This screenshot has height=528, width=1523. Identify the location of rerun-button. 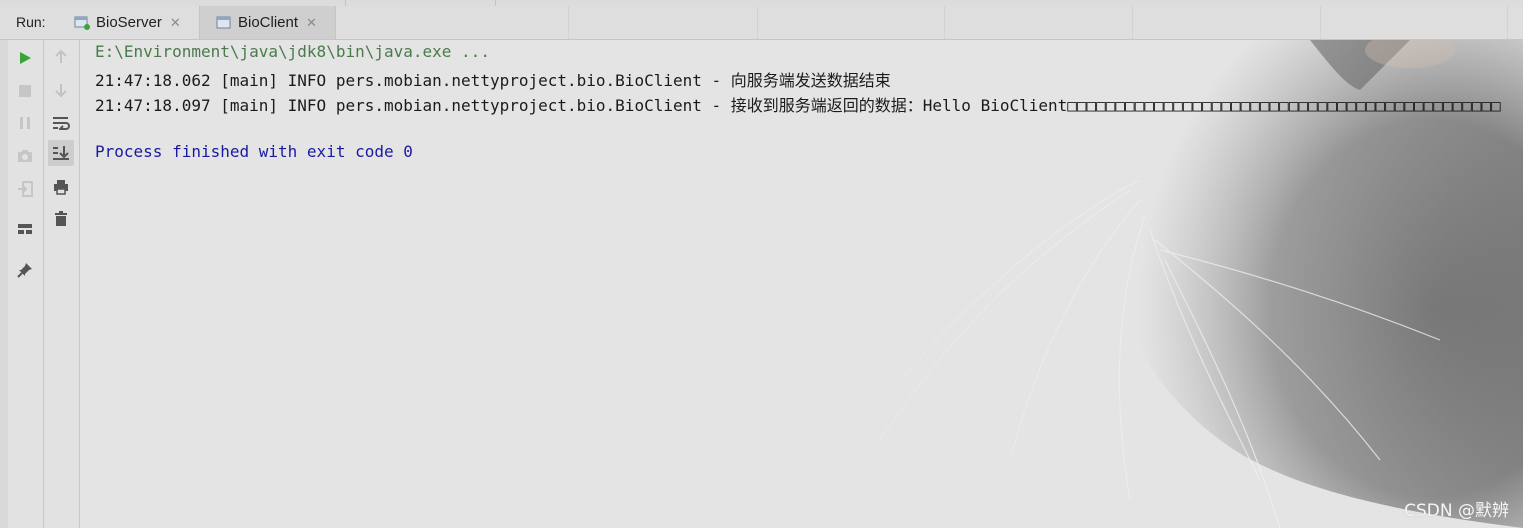
(25, 58).